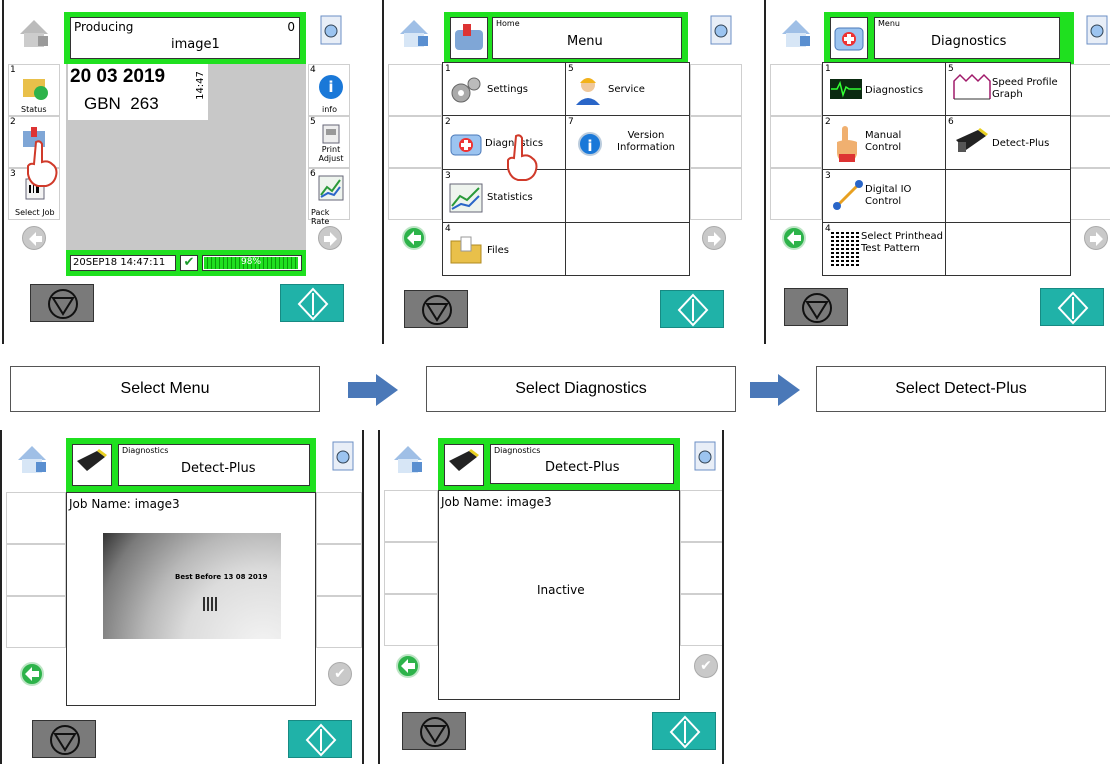 The height and width of the screenshot is (764, 1110). I want to click on menu-item-label: Statistics, so click(510, 197).